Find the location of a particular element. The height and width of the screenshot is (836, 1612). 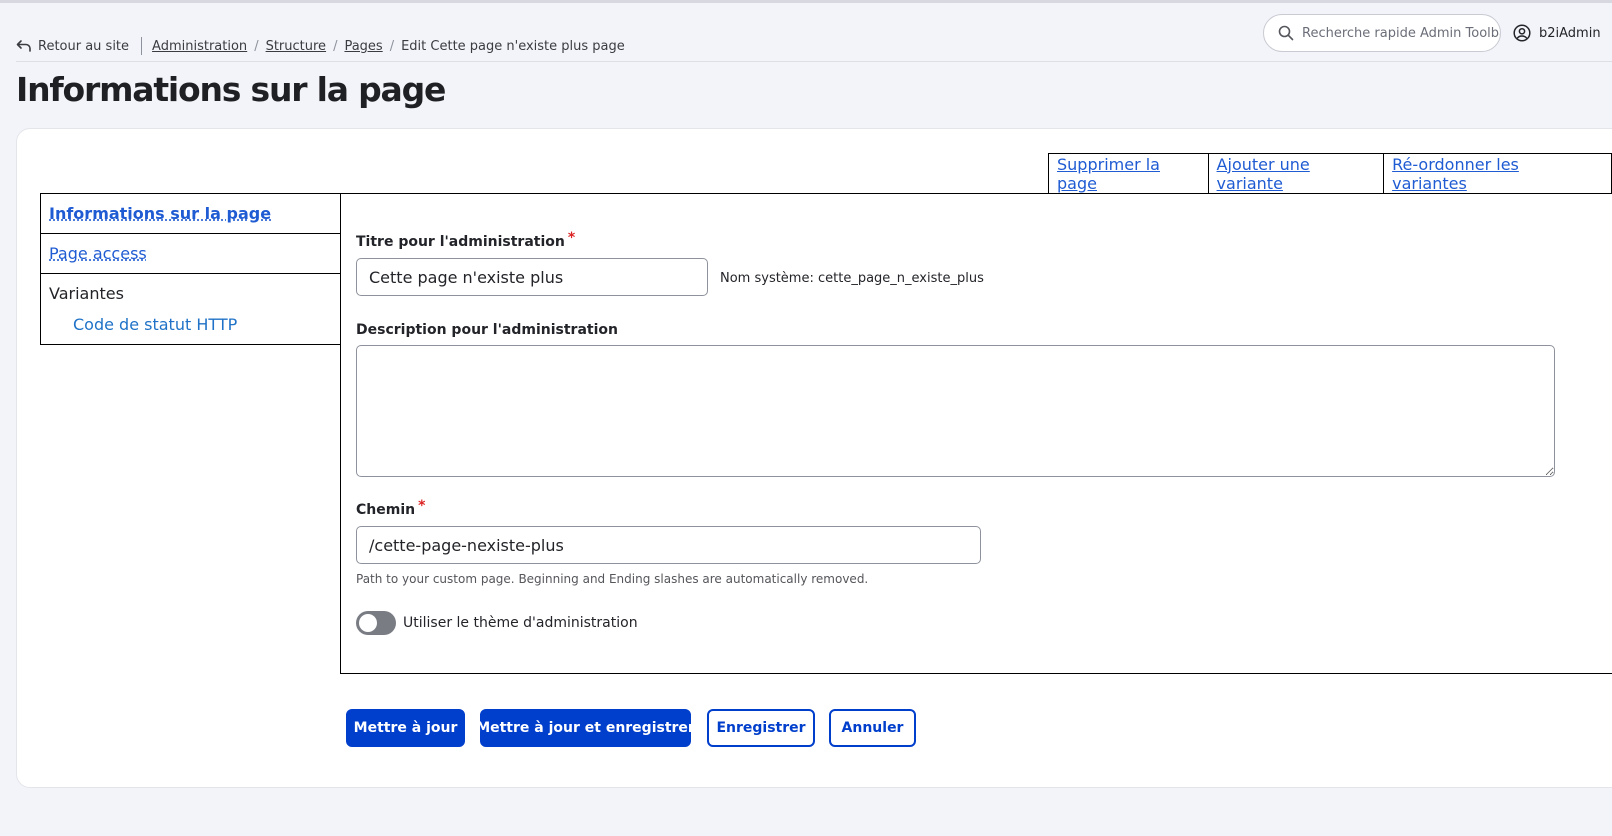

quick-search-input is located at coordinates (1401, 33).